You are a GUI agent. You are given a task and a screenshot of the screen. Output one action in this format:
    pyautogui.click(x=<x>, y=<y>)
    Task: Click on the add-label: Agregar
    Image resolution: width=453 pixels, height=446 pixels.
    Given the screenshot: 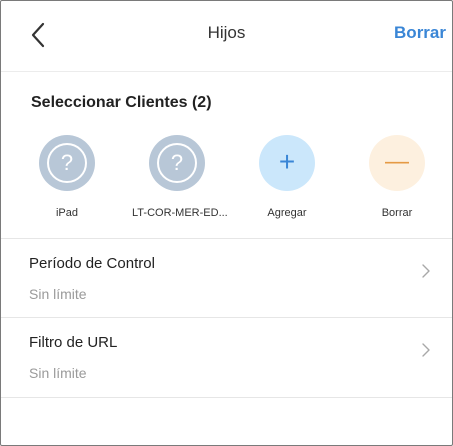 What is the action you would take?
    pyautogui.click(x=287, y=213)
    